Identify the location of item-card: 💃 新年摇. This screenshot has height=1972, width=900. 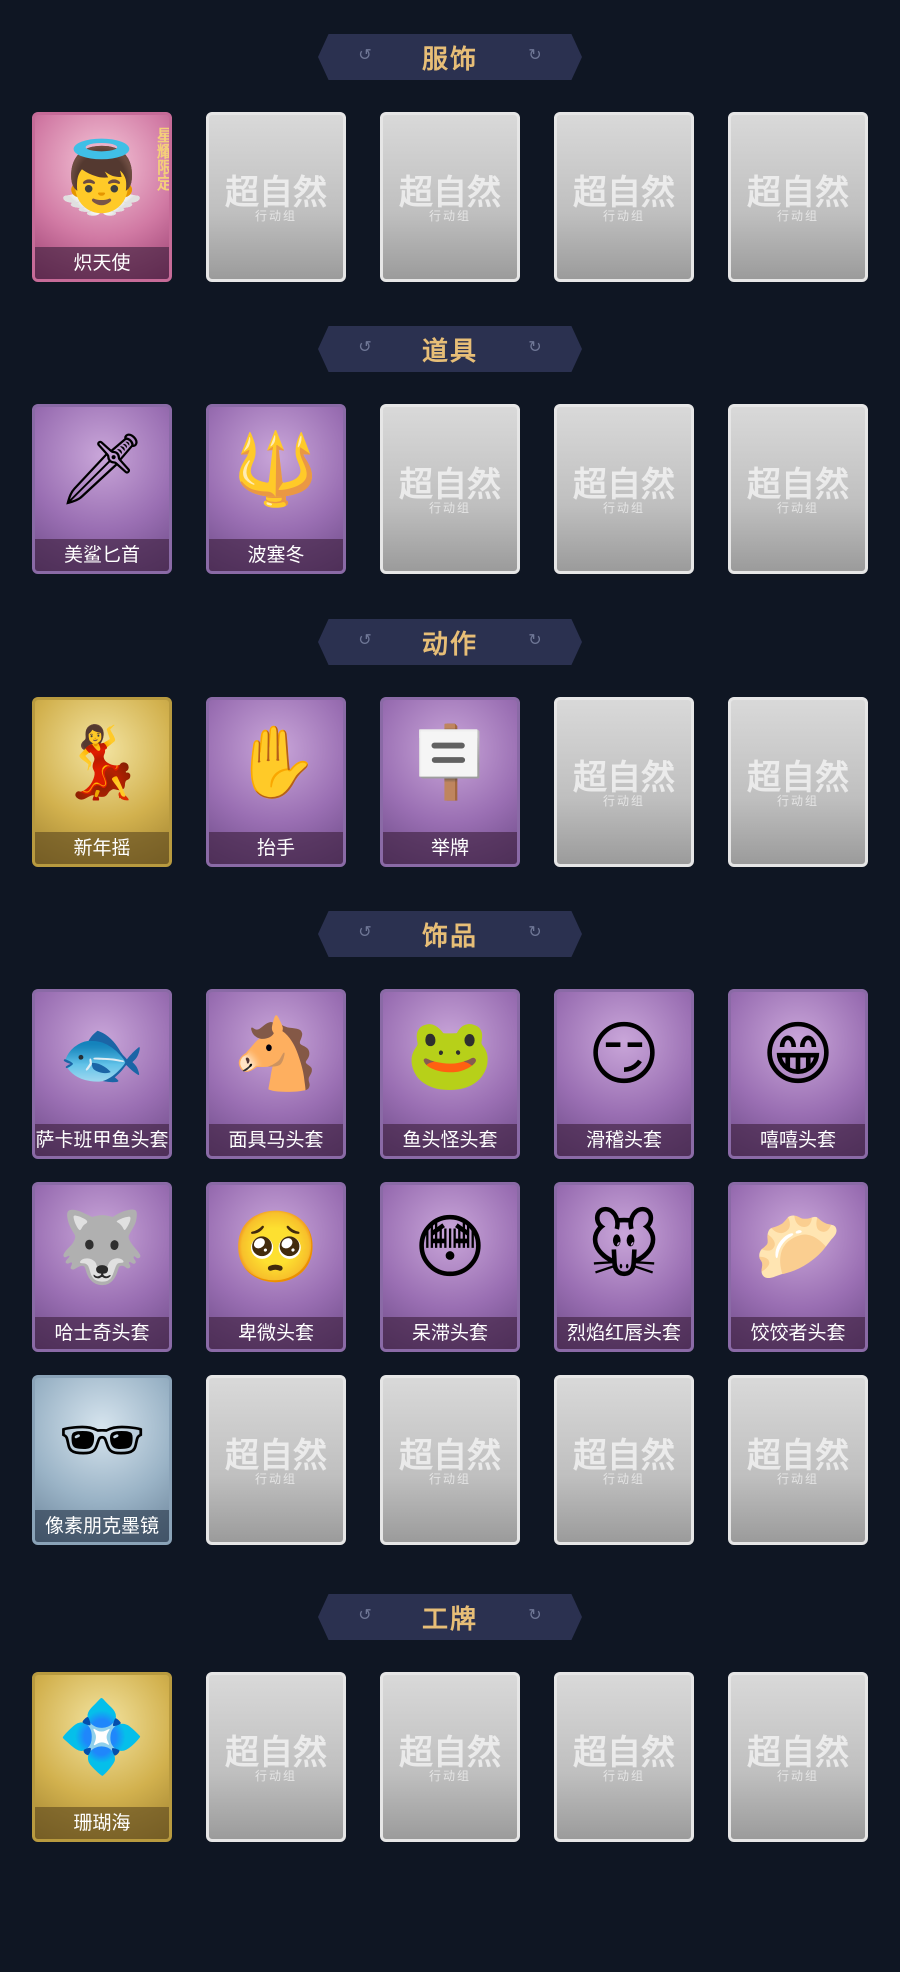
(102, 782).